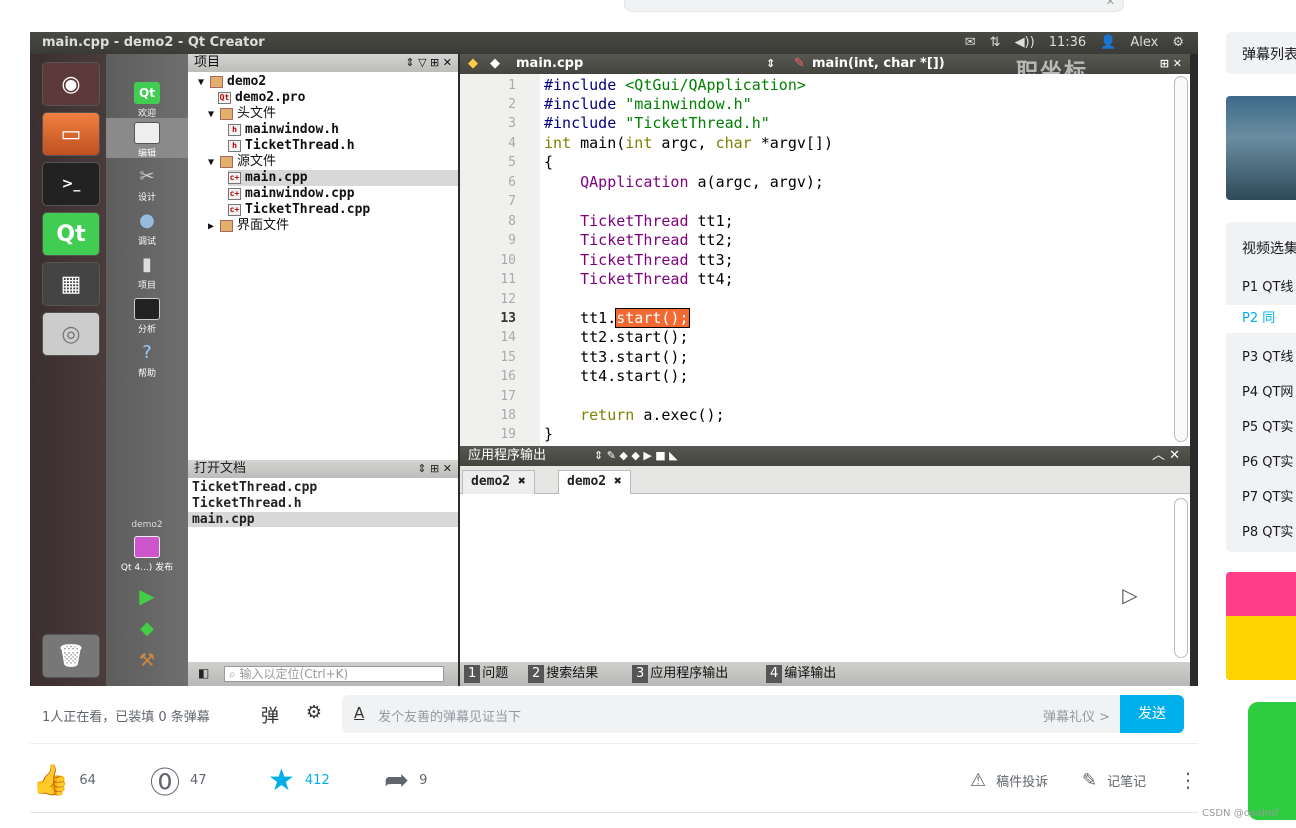 This screenshot has height=828, width=1296. Describe the element at coordinates (71, 234) in the screenshot. I see `qt-creator-icon: Qt` at that location.